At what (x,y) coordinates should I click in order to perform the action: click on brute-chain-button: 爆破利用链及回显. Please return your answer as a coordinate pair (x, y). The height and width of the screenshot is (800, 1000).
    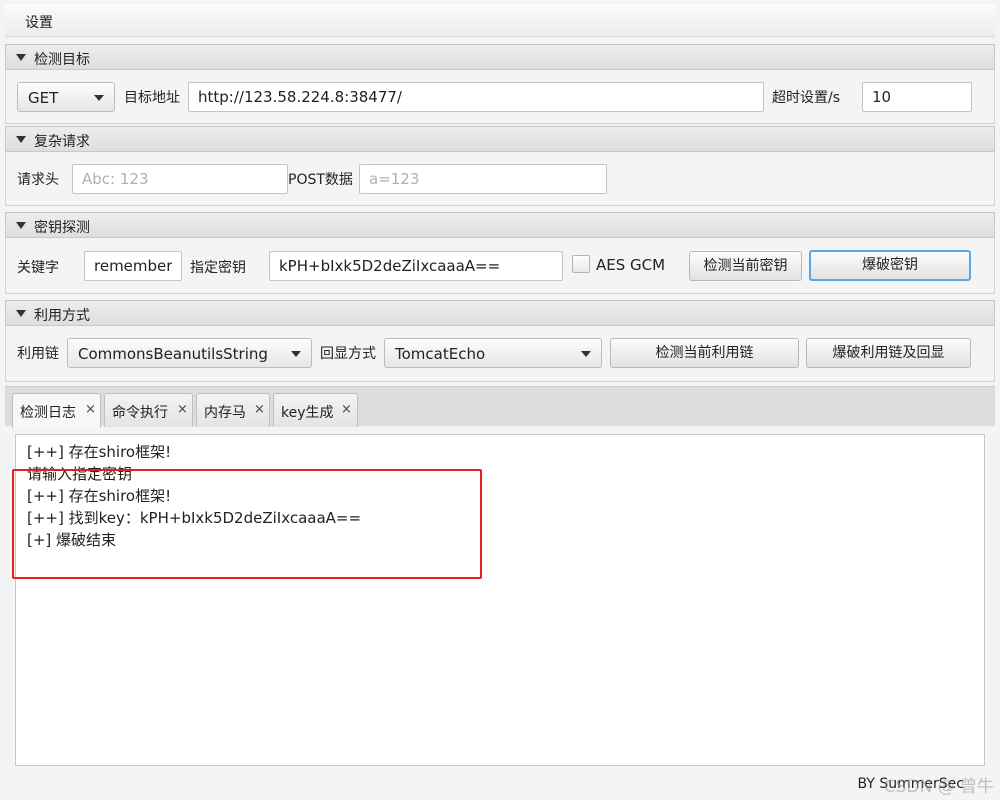
    Looking at the image, I should click on (888, 353).